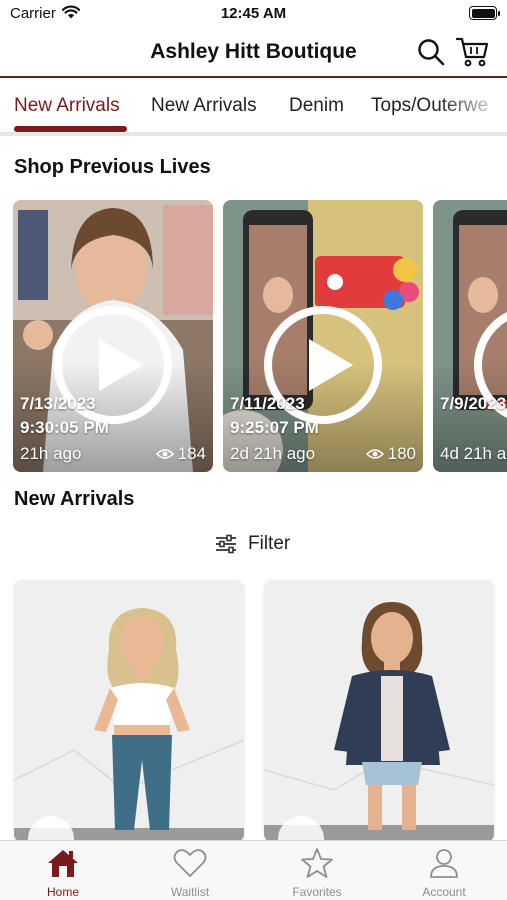  What do you see at coordinates (112, 167) in the screenshot?
I see `shop-previous-lives-title: Shop Previous Lives` at bounding box center [112, 167].